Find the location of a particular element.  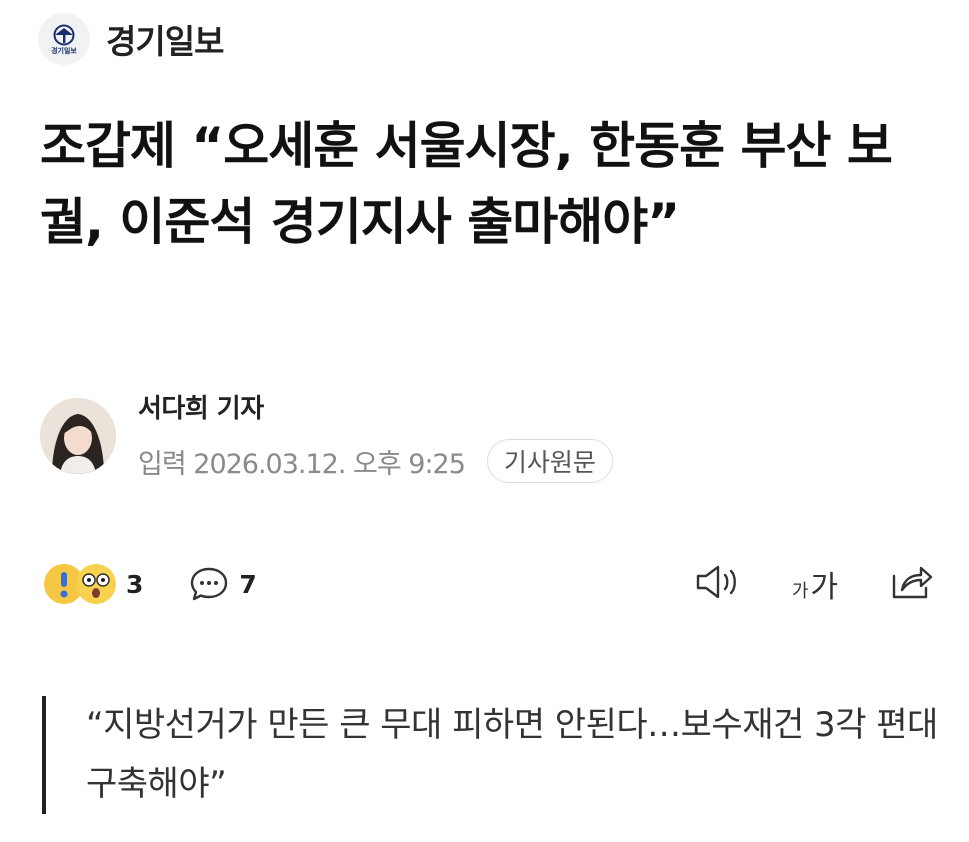

publisher-name: 경기일보 is located at coordinates (165, 39).